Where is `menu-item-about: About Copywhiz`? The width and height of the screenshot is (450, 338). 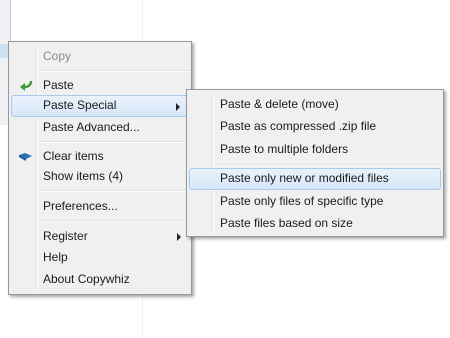 menu-item-about: About Copywhiz is located at coordinates (100, 279).